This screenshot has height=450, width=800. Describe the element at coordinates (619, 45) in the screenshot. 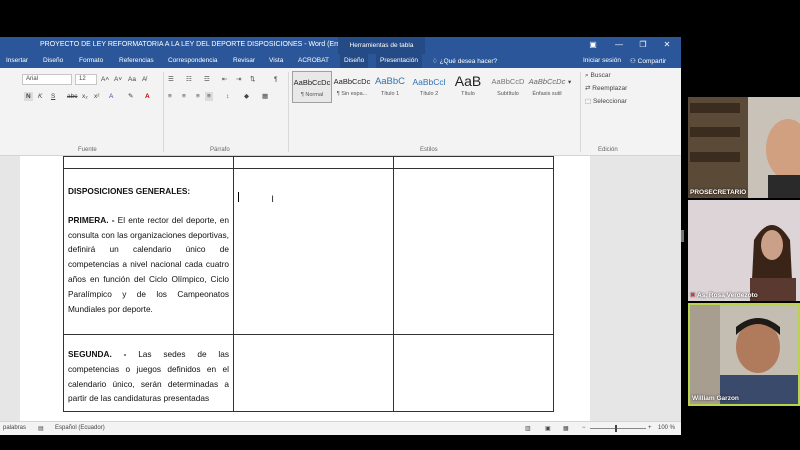

I see `minimize-icon: —` at that location.